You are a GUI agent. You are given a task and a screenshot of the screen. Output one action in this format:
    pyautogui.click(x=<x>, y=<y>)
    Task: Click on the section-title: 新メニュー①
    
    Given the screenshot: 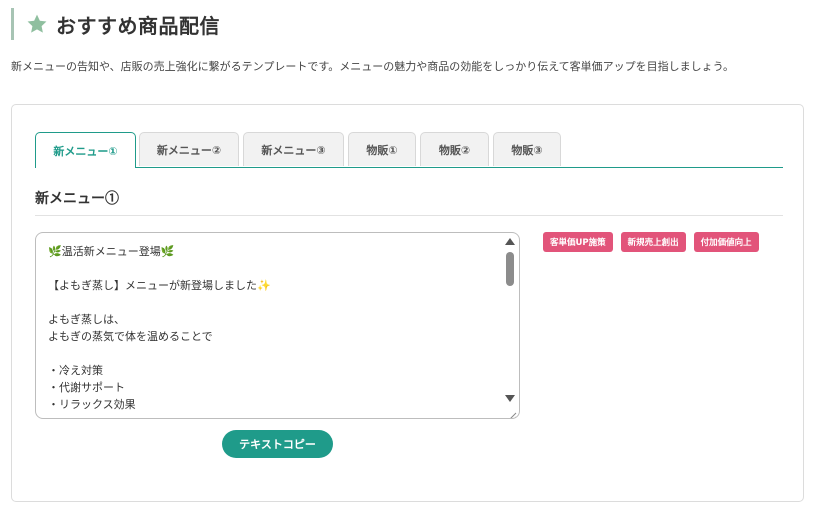 What is the action you would take?
    pyautogui.click(x=77, y=199)
    